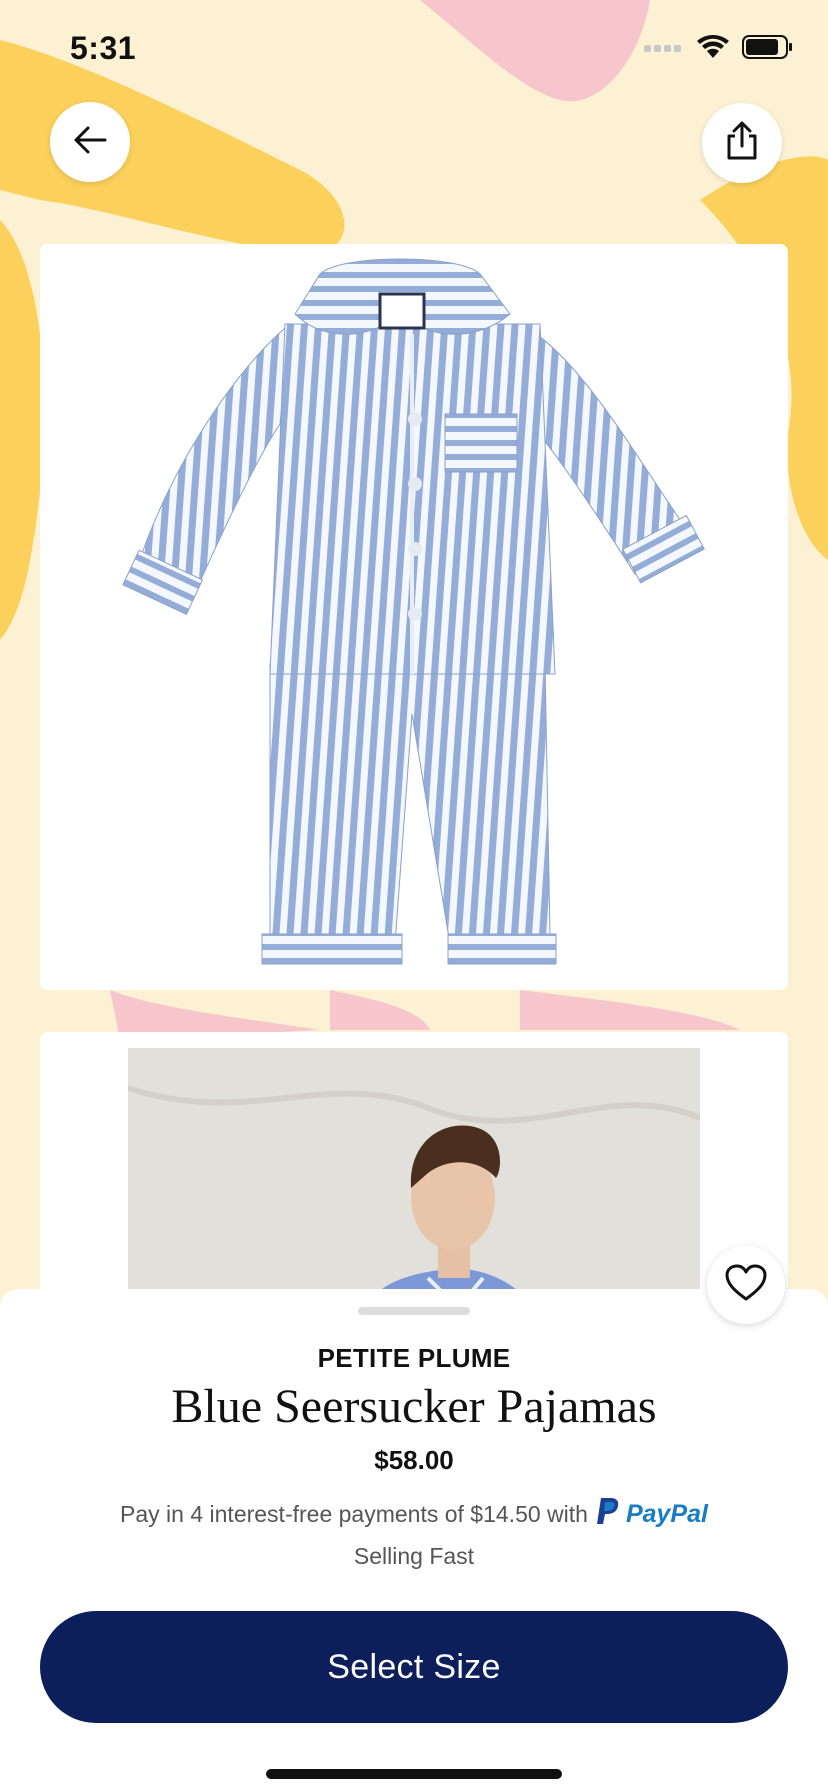 Image resolution: width=828 pixels, height=1792 pixels. What do you see at coordinates (414, 1406) in the screenshot?
I see `product-title: Blue Seersucker Pajamas` at bounding box center [414, 1406].